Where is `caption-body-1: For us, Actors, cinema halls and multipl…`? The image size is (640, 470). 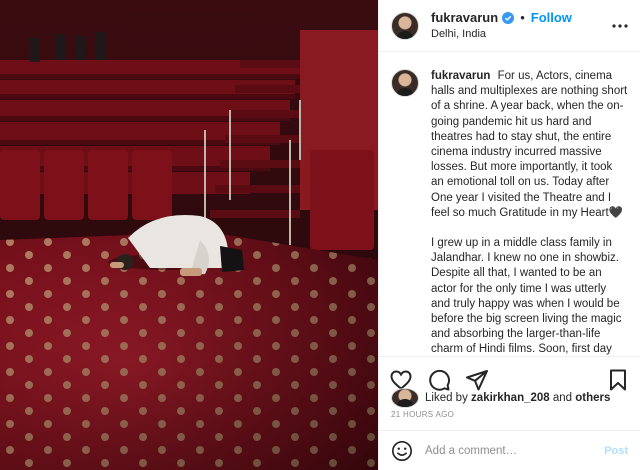
caption-body-1: For us, Actors, cinema halls and multipl… is located at coordinates (529, 144).